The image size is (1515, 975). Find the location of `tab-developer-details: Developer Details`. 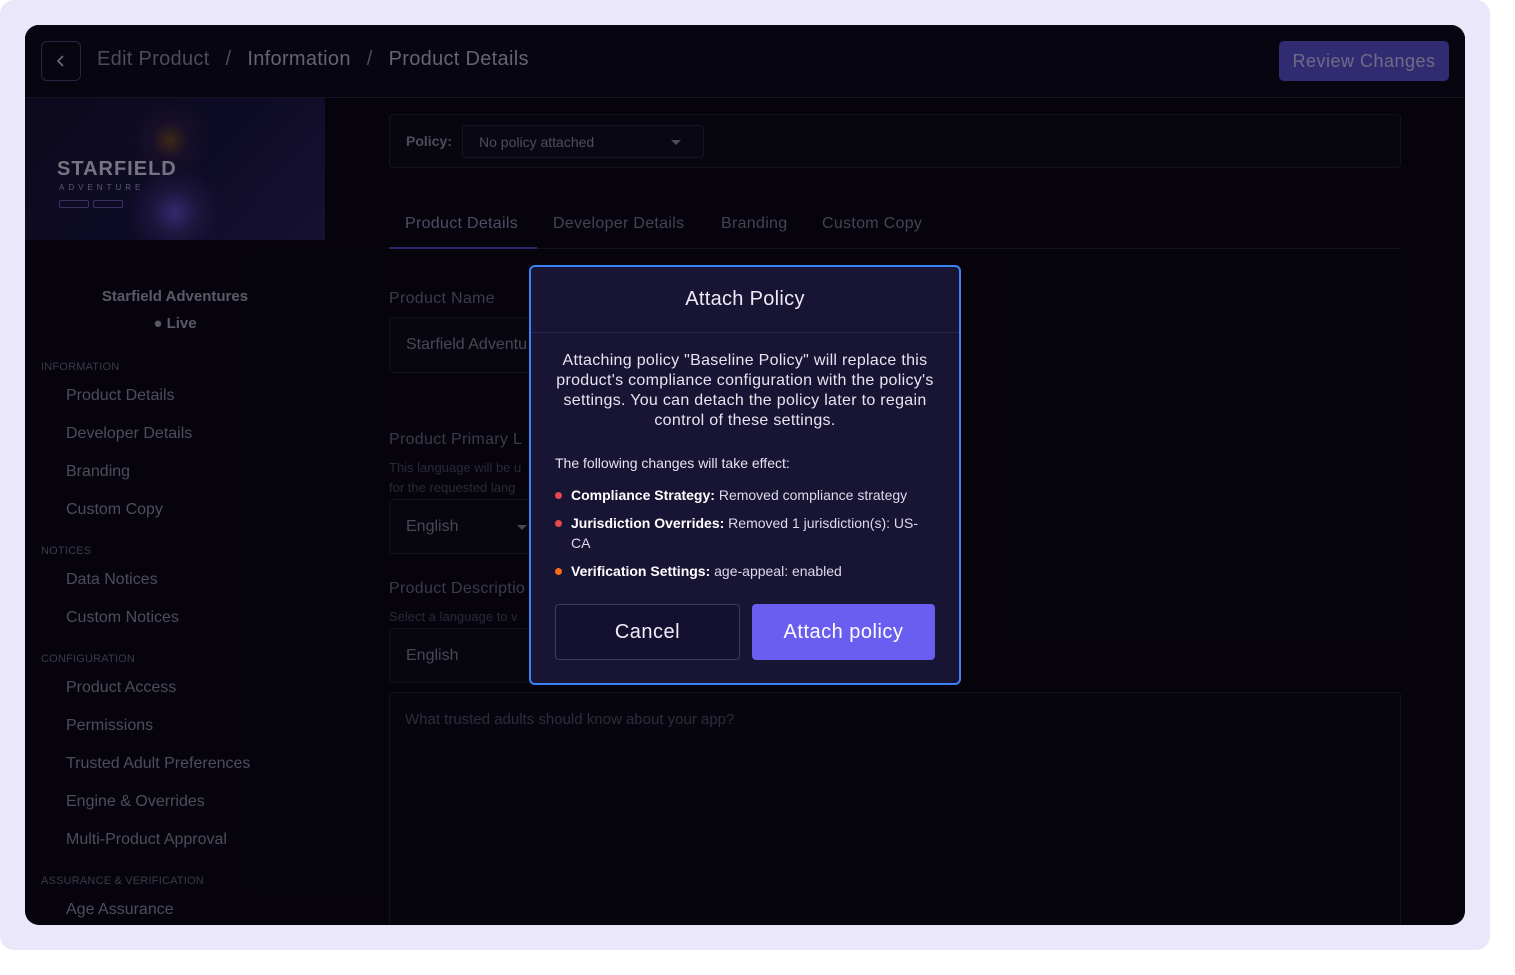

tab-developer-details: Developer Details is located at coordinates (618, 224).